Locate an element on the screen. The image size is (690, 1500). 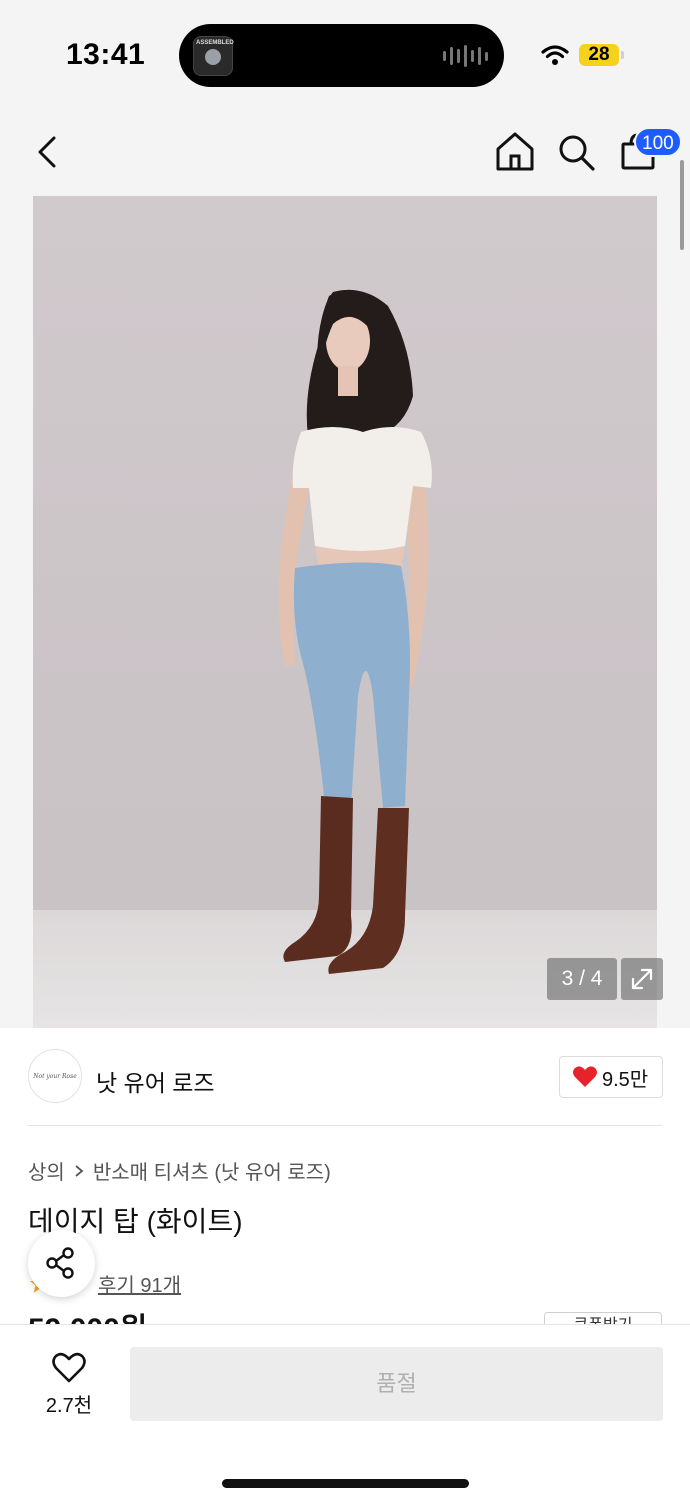
top-nav-bar: 100 is located at coordinates (345, 153).